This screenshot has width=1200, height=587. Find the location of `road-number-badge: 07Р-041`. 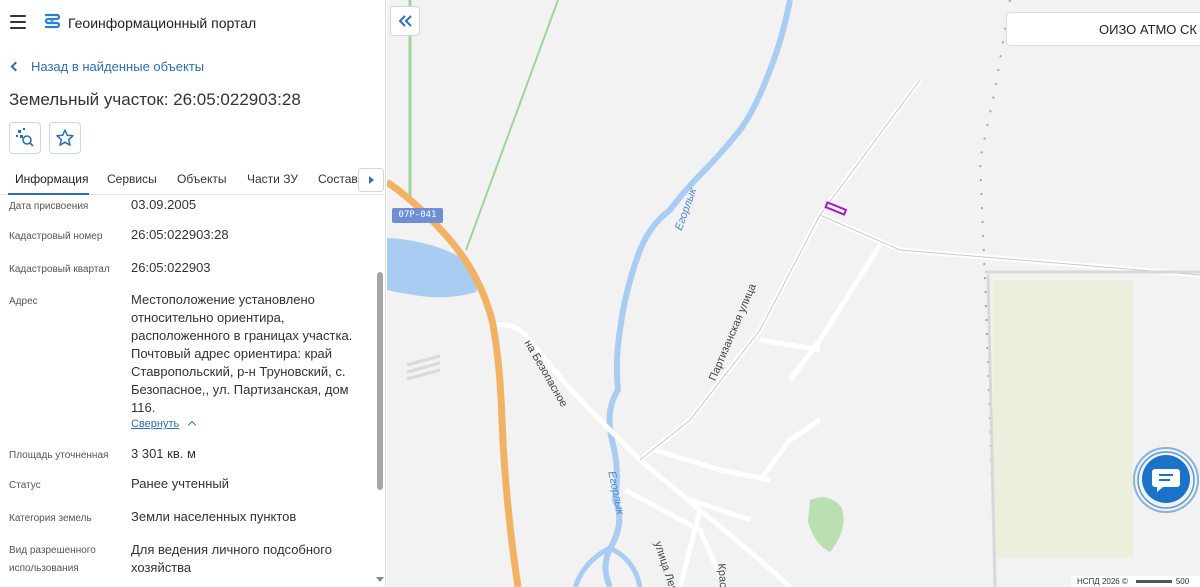

road-number-badge: 07Р-041 is located at coordinates (417, 215).